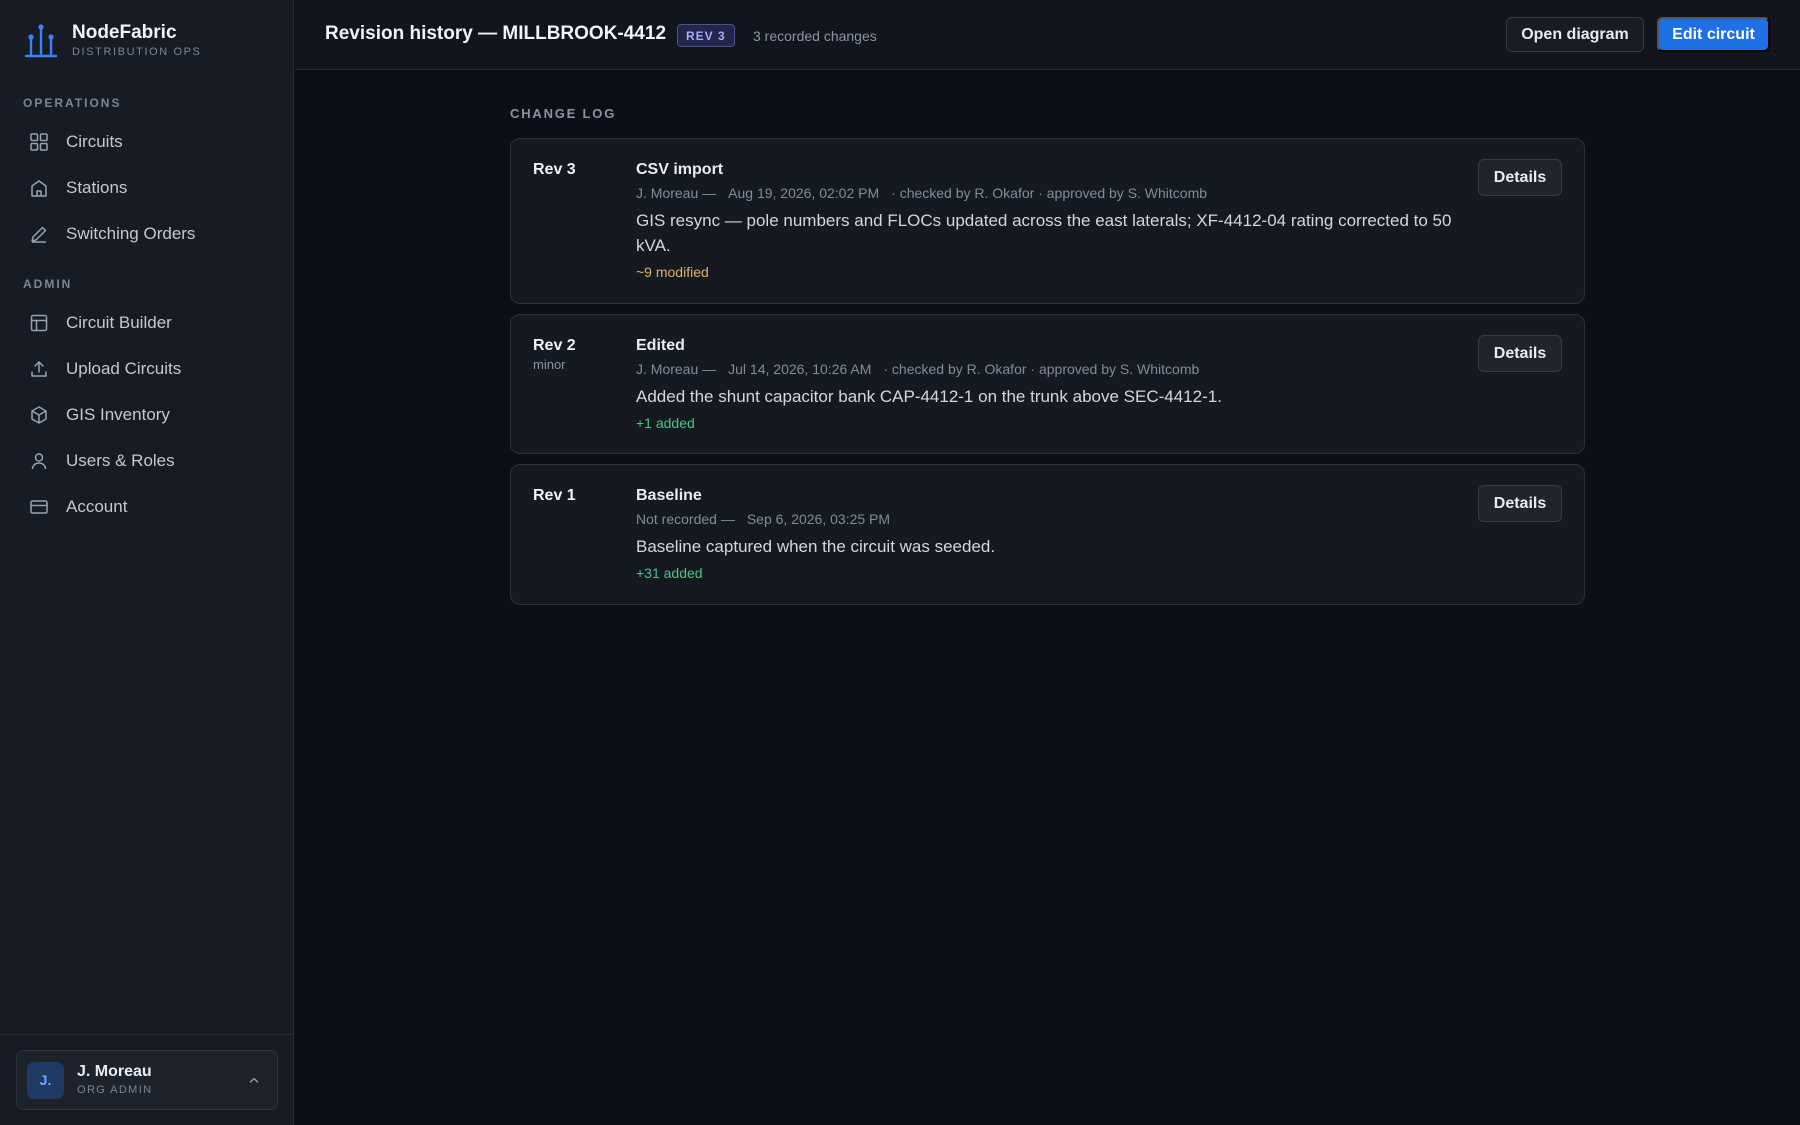 This screenshot has width=1800, height=1125. What do you see at coordinates (563, 113) in the screenshot?
I see `change-log-label: CHANGE LOG` at bounding box center [563, 113].